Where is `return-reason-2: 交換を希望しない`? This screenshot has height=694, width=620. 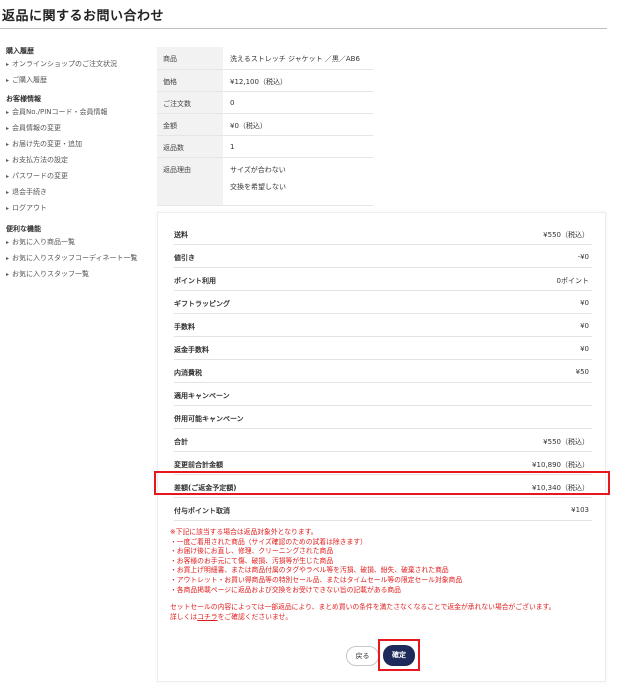 return-reason-2: 交換を希望しない is located at coordinates (258, 186).